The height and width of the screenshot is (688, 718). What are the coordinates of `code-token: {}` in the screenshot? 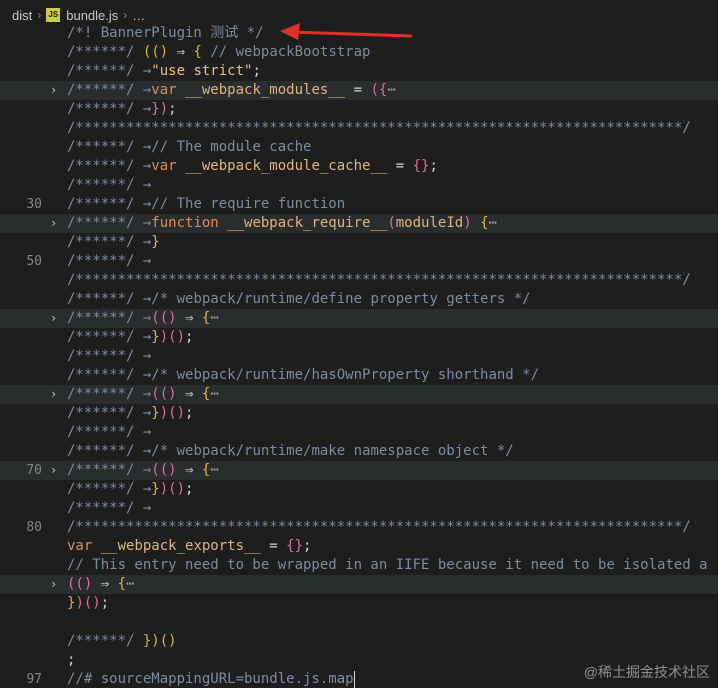 It's located at (421, 166).